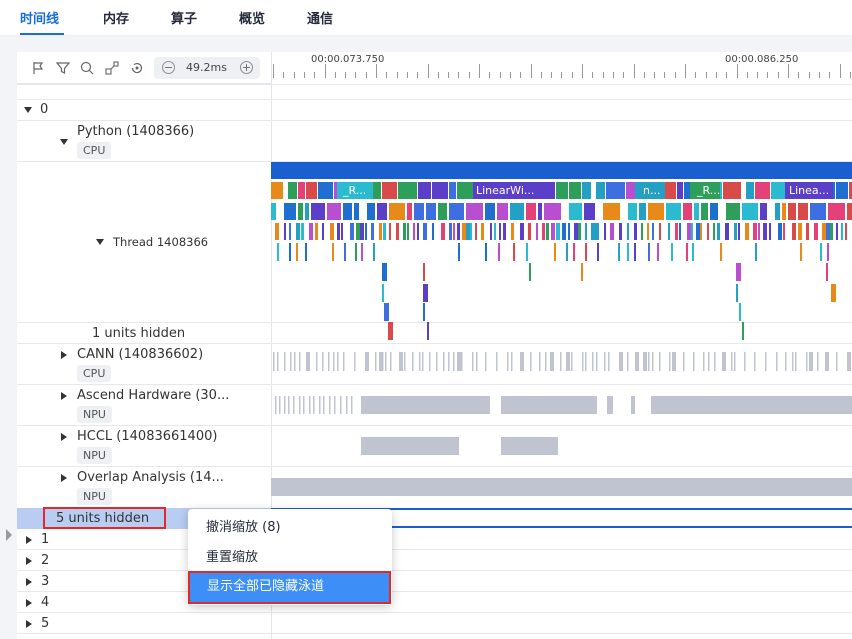 The width and height of the screenshot is (852, 639). What do you see at coordinates (168, 67) in the screenshot?
I see `zoom-out-button: −` at bounding box center [168, 67].